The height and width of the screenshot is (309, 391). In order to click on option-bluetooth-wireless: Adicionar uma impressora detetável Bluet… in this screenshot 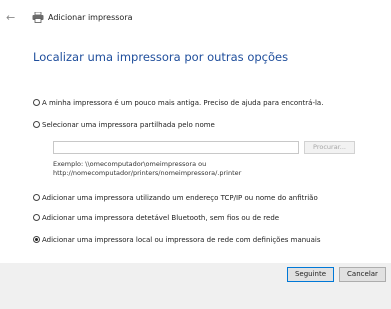, I will do `click(156, 218)`.